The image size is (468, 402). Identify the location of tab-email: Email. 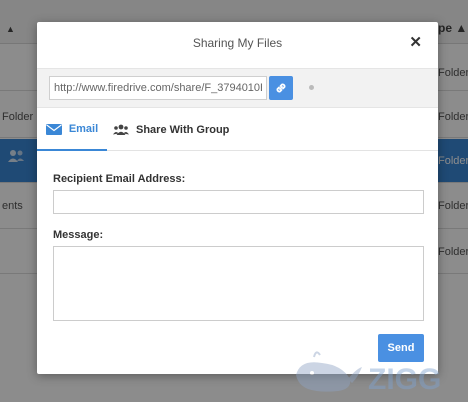
(72, 130).